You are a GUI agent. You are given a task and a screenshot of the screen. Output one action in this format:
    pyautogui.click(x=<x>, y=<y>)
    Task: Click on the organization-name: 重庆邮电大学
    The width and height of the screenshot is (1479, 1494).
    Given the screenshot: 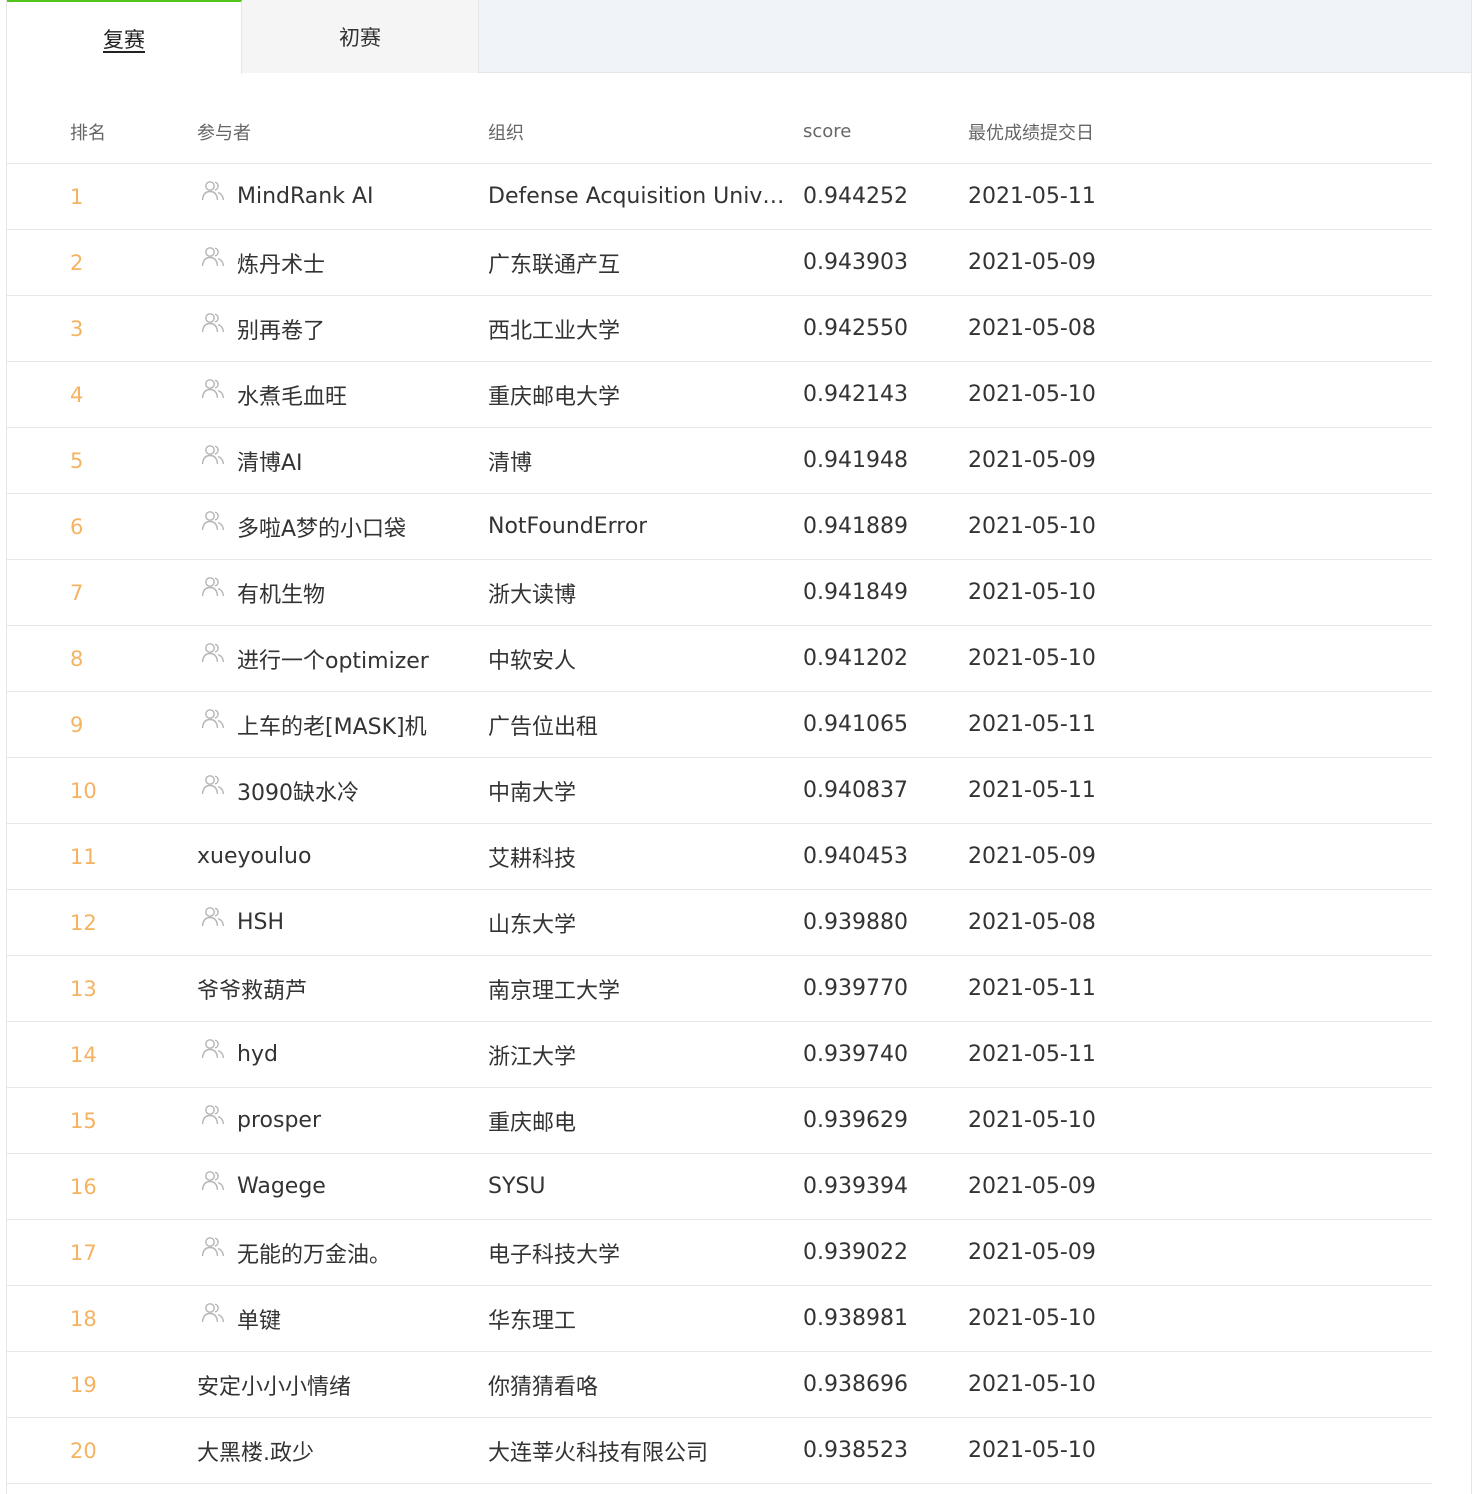 What is the action you would take?
    pyautogui.click(x=554, y=397)
    